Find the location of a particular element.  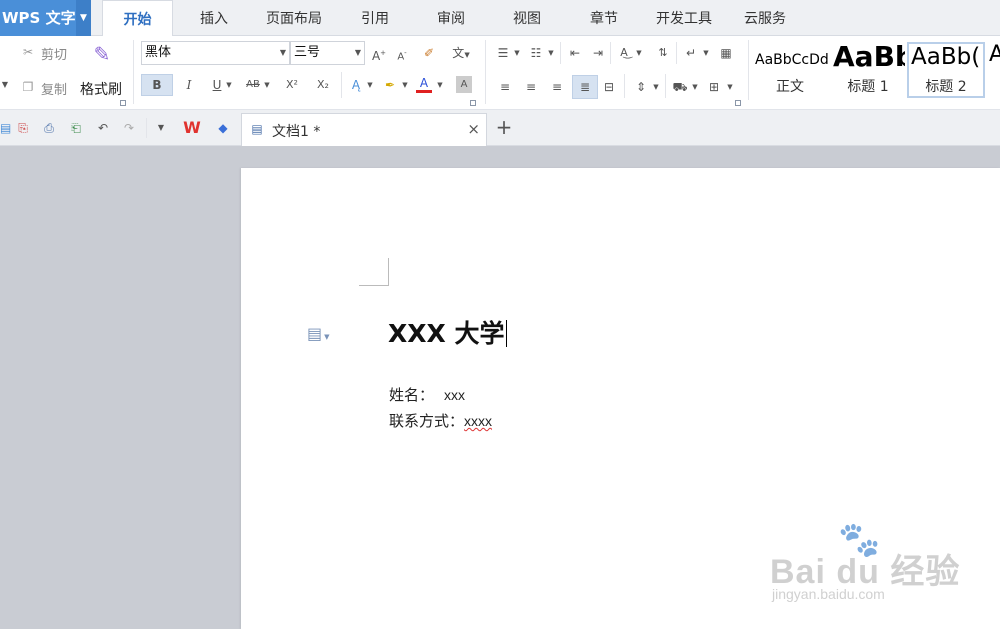

font-color-dropdown: ▼ is located at coordinates (440, 85).